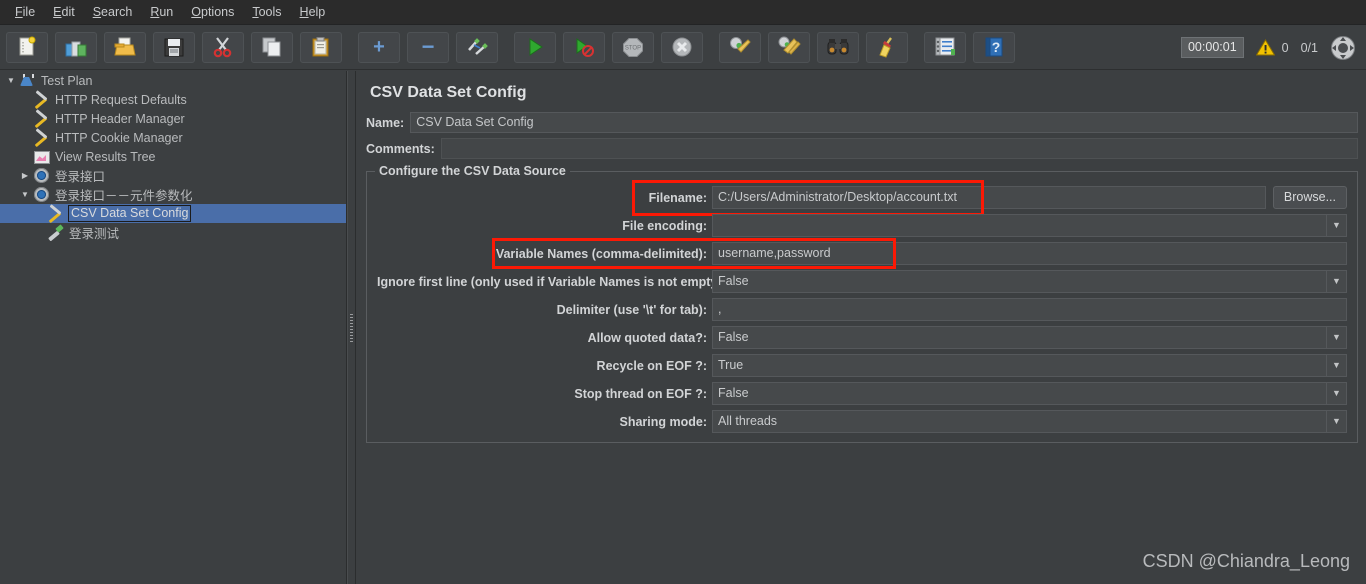 Image resolution: width=1366 pixels, height=584 pixels. Describe the element at coordinates (113, 12) in the screenshot. I see `menu-search: Search` at that location.